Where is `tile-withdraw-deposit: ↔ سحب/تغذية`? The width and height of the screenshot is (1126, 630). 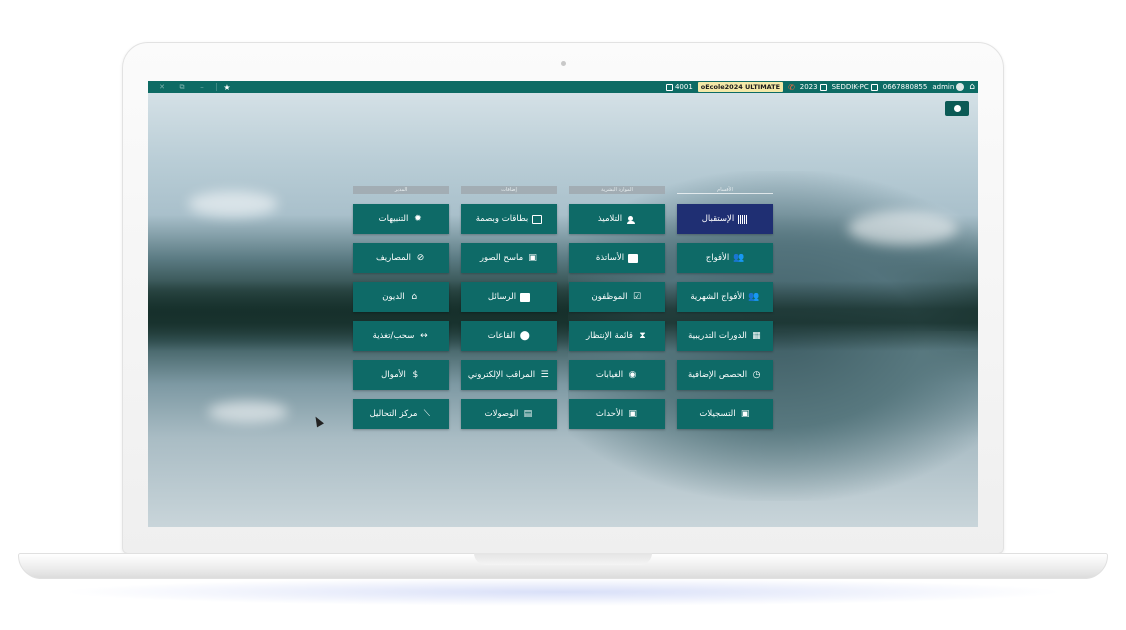
tile-withdraw-deposit: ↔ سحب/تغذية is located at coordinates (401, 336).